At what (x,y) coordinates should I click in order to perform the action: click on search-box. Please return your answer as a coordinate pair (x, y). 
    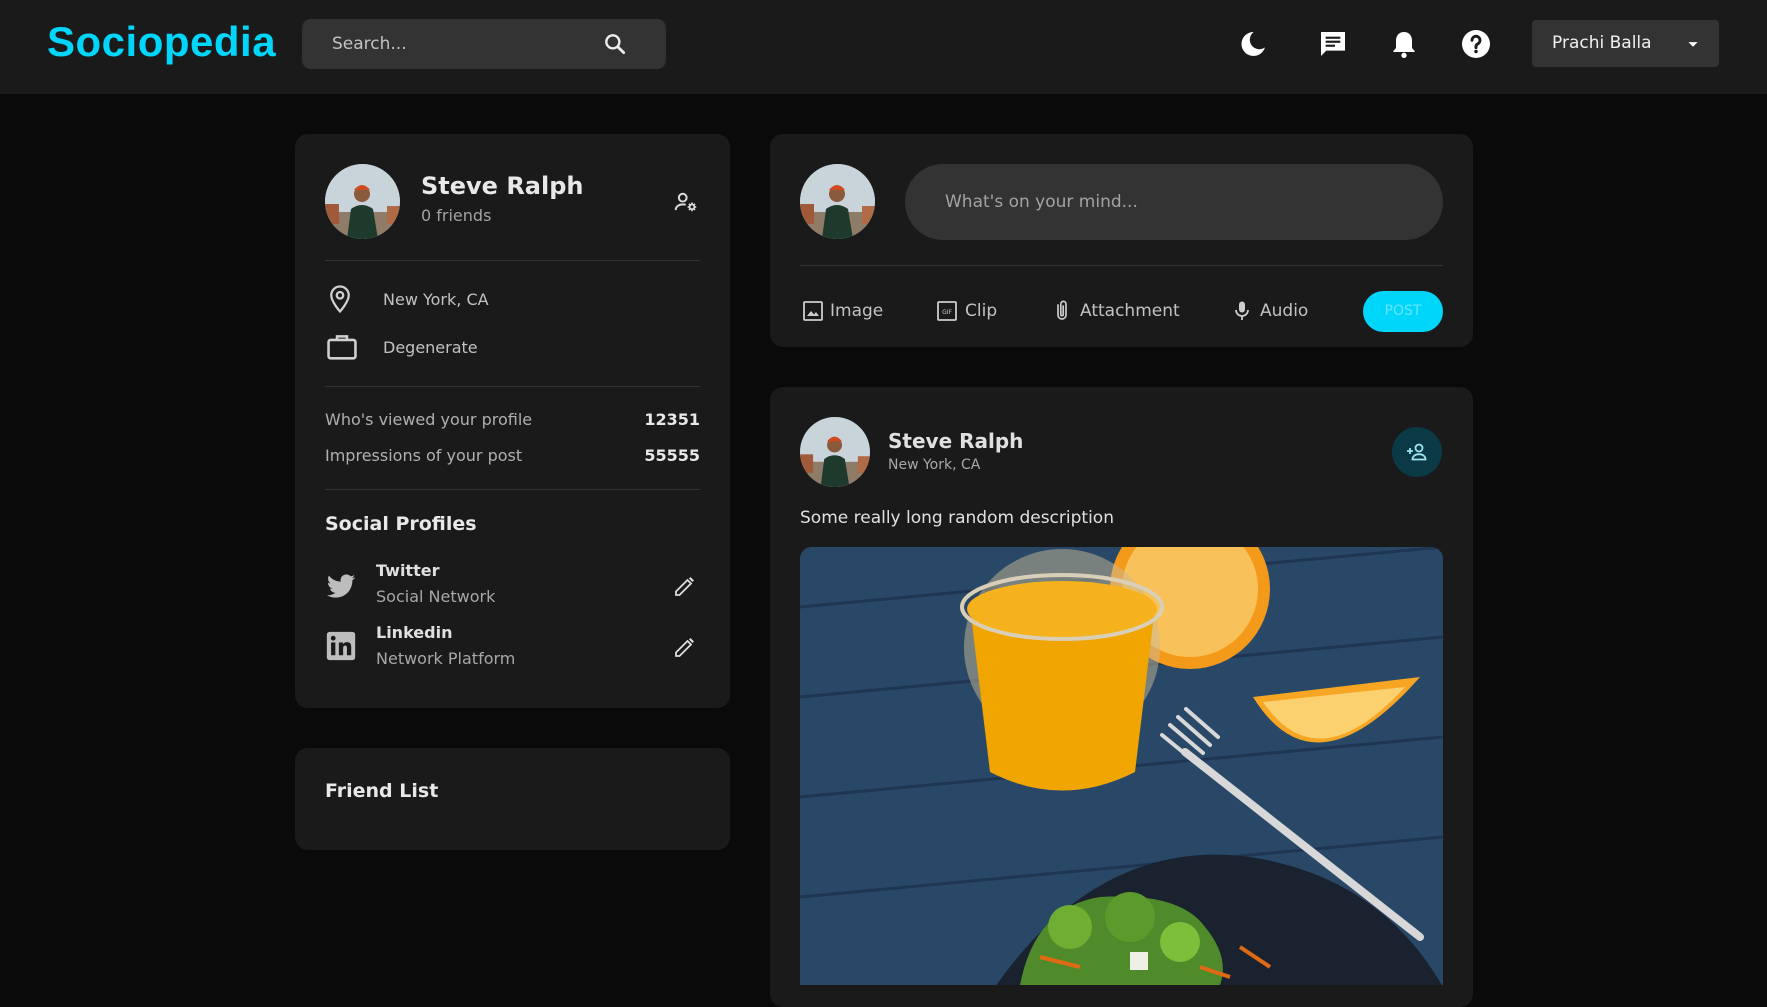
    Looking at the image, I should click on (484, 44).